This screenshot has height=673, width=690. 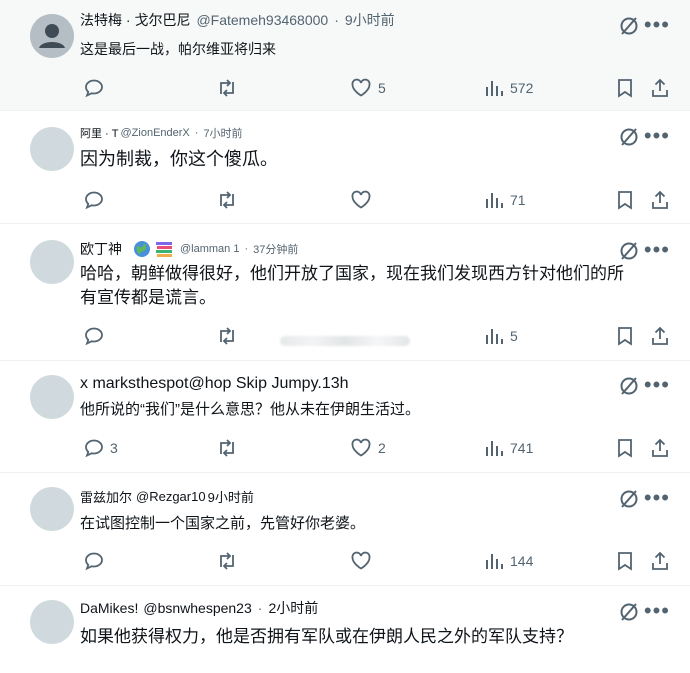 I want to click on like-button: 5, so click(x=368, y=88).